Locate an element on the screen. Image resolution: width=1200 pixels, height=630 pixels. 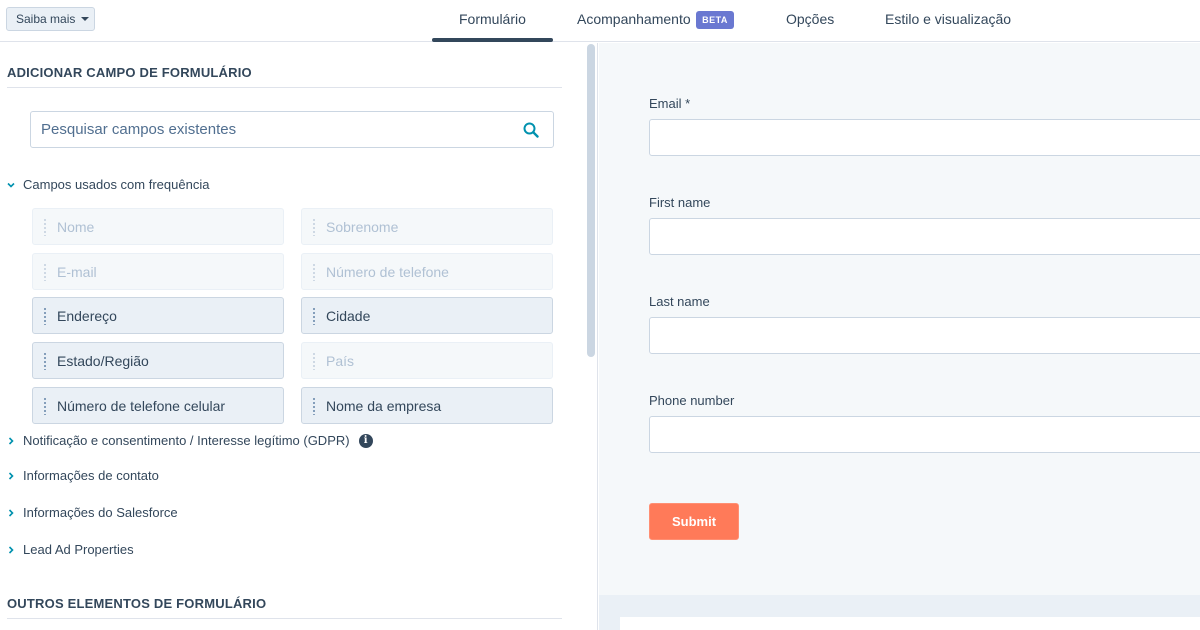
field-label: Estado/Região is located at coordinates (103, 360).